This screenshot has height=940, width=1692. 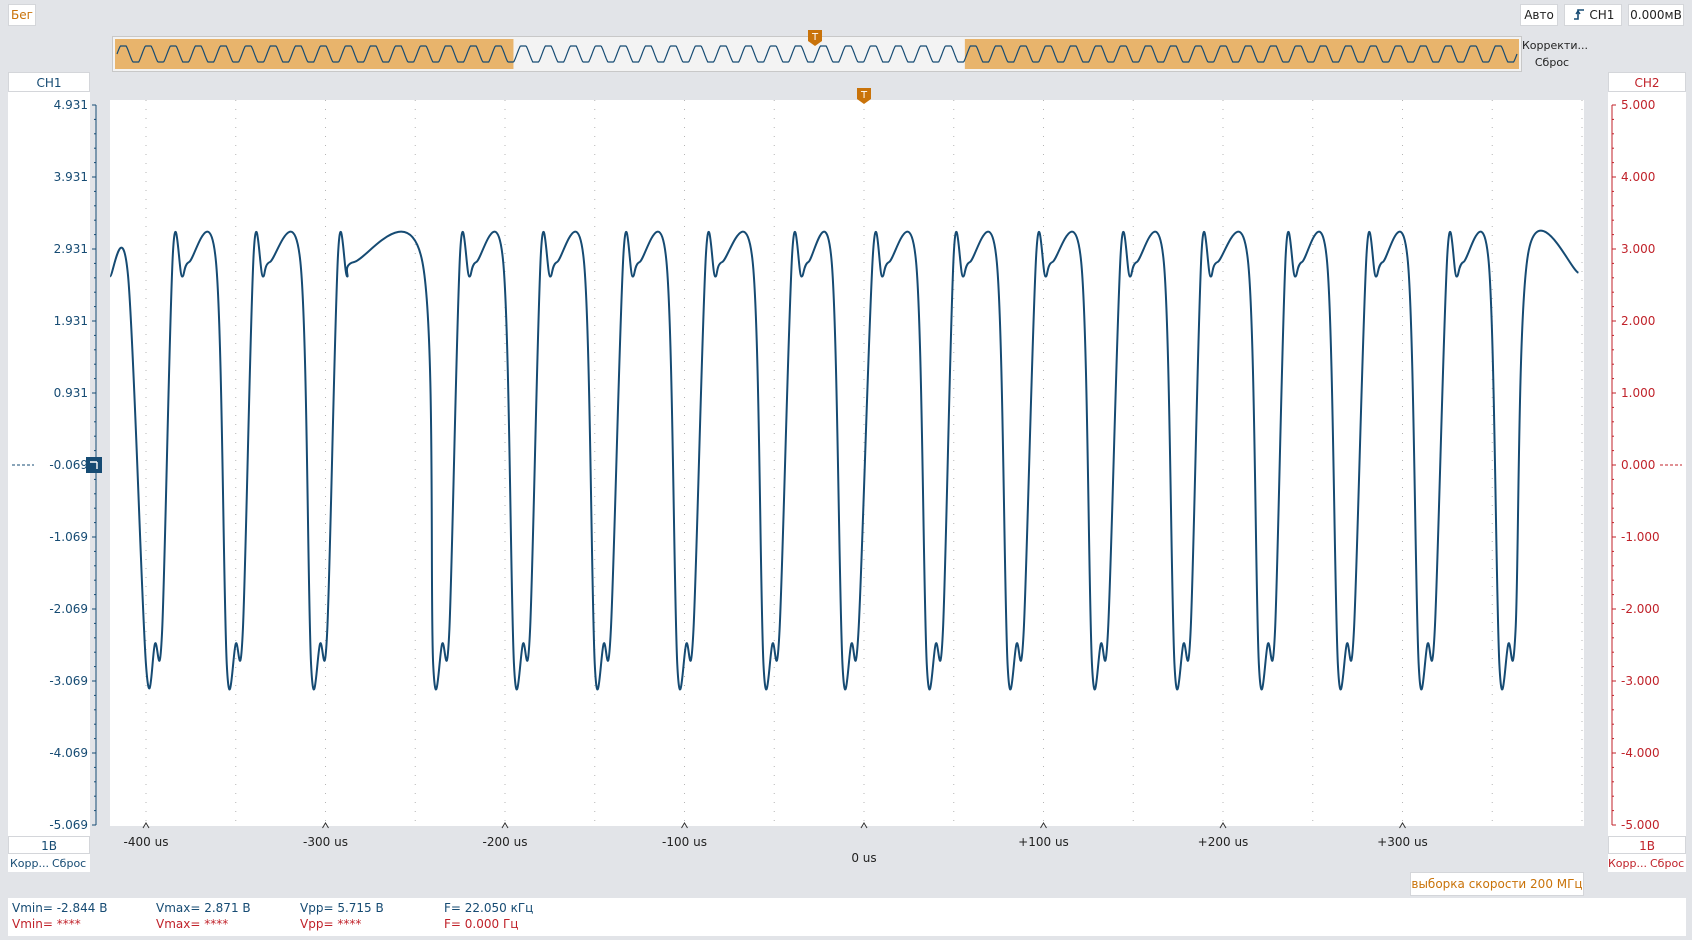 What do you see at coordinates (1640, 825) in the screenshot?
I see `ch2-tick-label: -5.000` at bounding box center [1640, 825].